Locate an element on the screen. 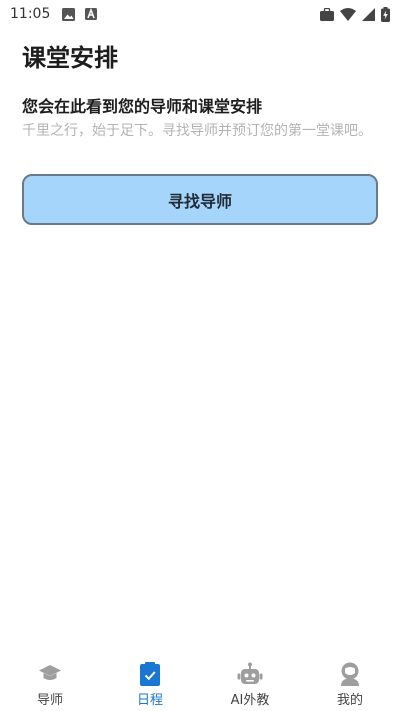 The height and width of the screenshot is (711, 400). empty-state-description: 千里之行，始于足下。寻找导师并预订您的第一堂课吧。 is located at coordinates (197, 131).